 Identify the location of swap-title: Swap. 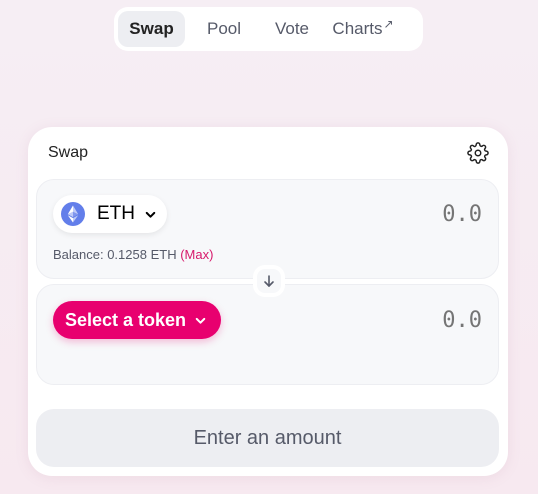
(68, 152).